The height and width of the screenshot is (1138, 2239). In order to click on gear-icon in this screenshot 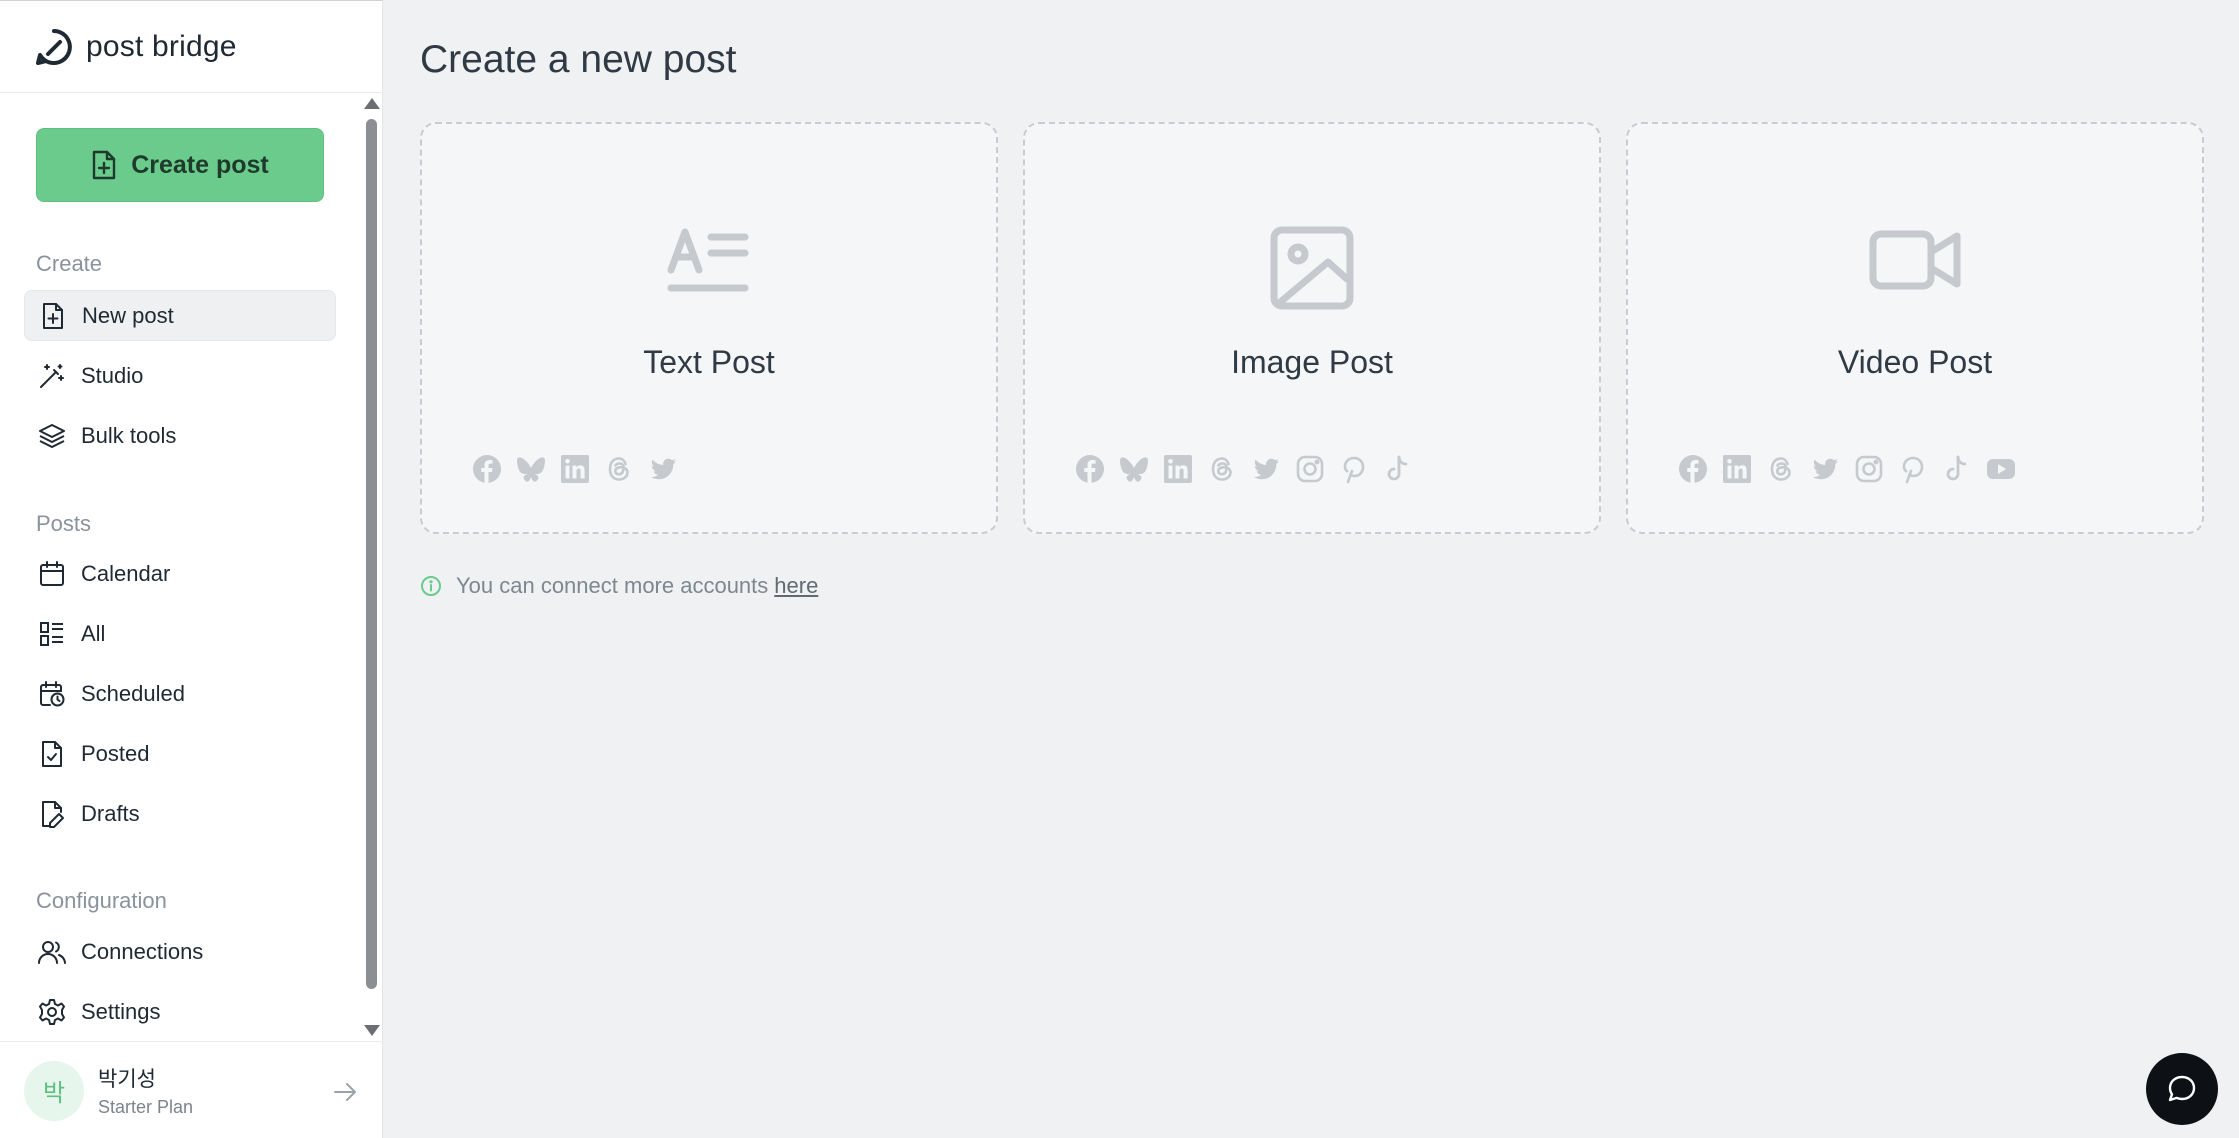, I will do `click(52, 1011)`.